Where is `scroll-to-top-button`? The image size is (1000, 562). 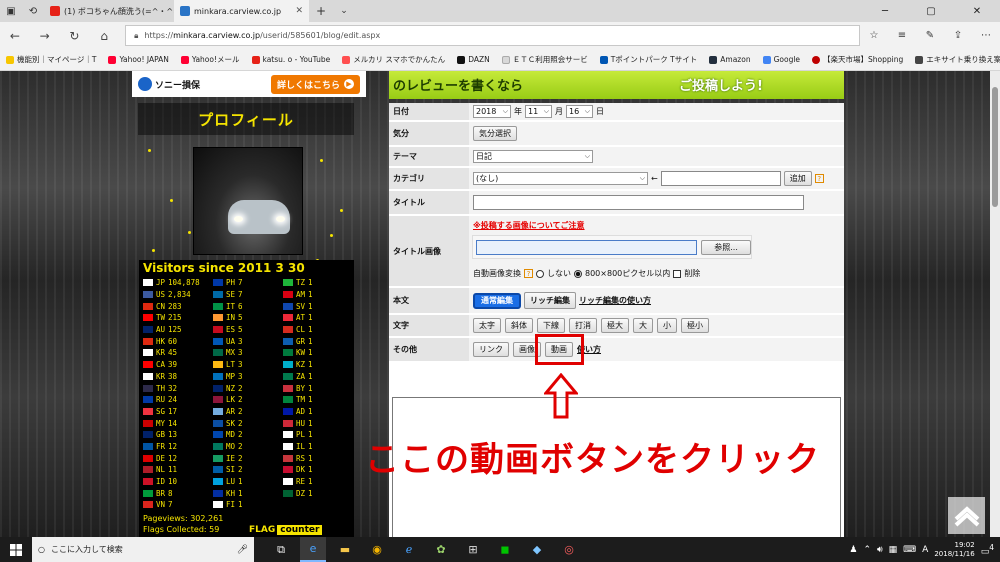
scroll-to-top-button is located at coordinates (966, 515).